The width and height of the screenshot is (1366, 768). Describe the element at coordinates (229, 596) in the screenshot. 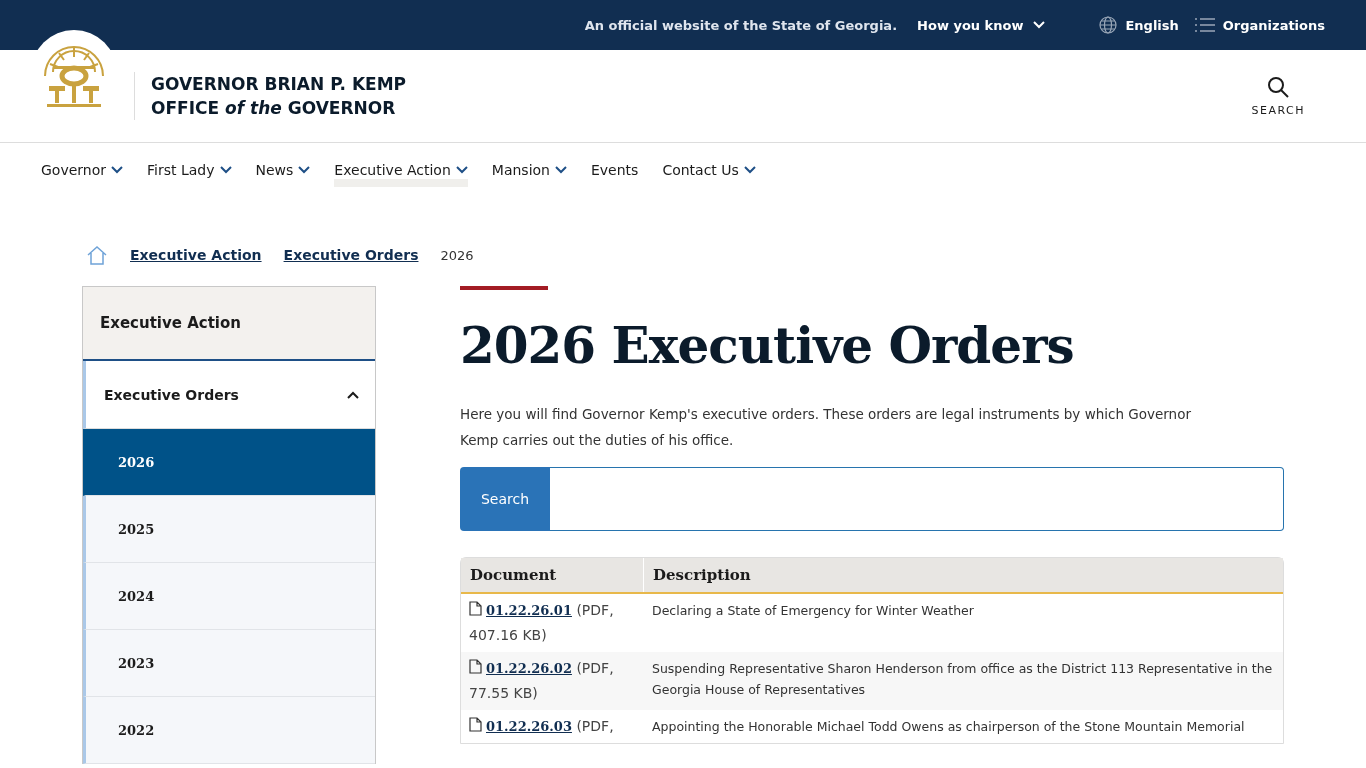

I see `sidebar-item: 2024` at that location.